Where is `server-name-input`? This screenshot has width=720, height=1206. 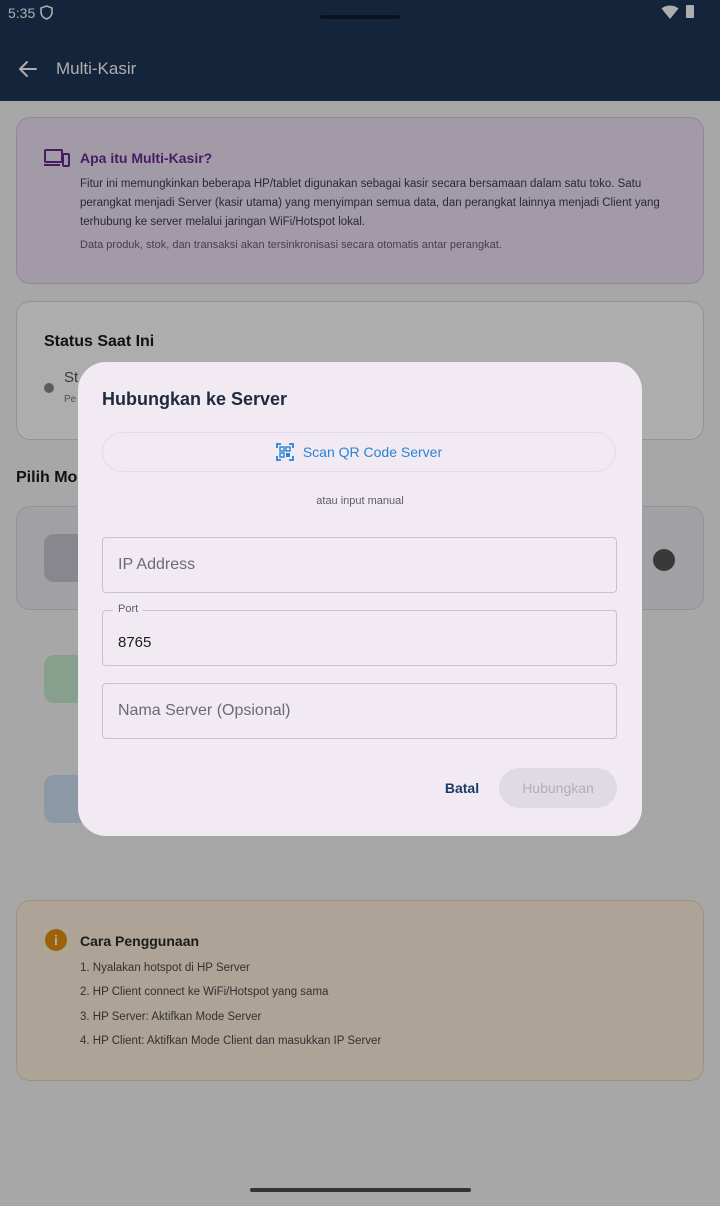
server-name-input is located at coordinates (358, 711).